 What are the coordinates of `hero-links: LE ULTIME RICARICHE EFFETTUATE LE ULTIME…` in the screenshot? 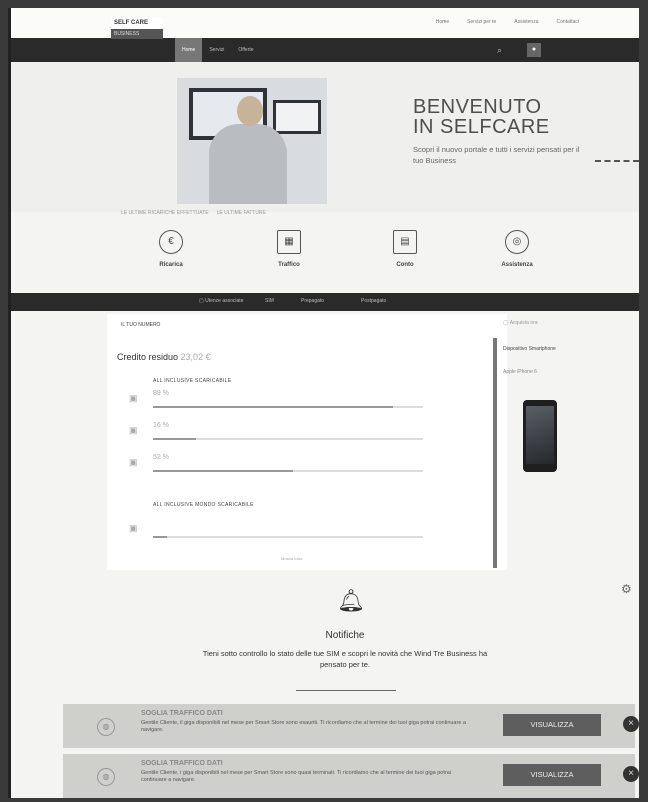 It's located at (193, 213).